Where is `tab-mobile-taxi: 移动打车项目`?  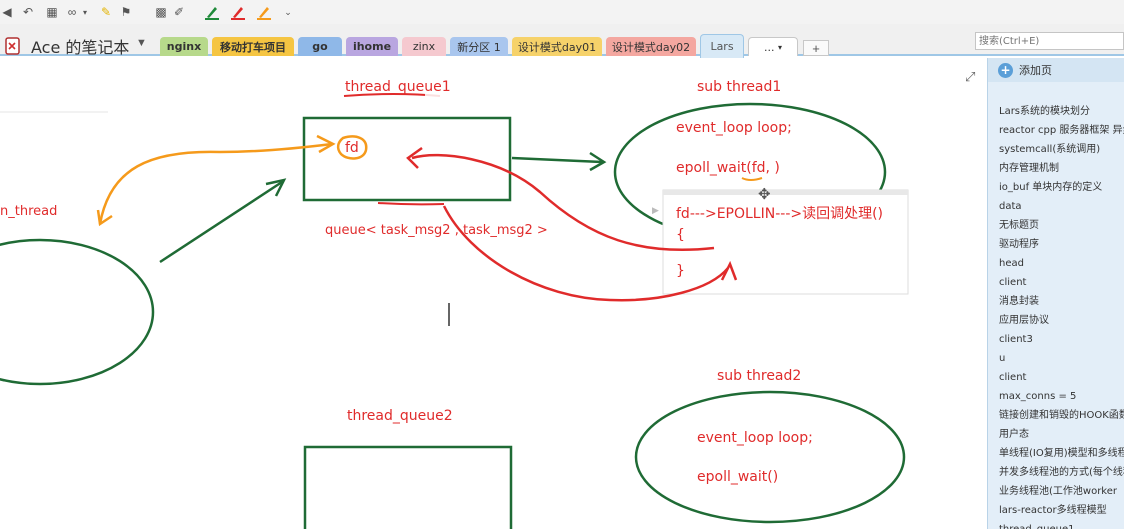 tab-mobile-taxi: 移动打车项目 is located at coordinates (253, 46).